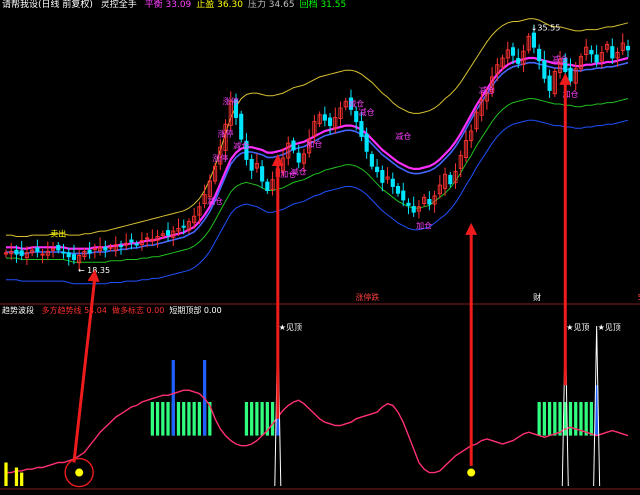 The width and height of the screenshot is (640, 495). What do you see at coordinates (58, 233) in the screenshot?
I see `signal-label: 卖出` at bounding box center [58, 233].